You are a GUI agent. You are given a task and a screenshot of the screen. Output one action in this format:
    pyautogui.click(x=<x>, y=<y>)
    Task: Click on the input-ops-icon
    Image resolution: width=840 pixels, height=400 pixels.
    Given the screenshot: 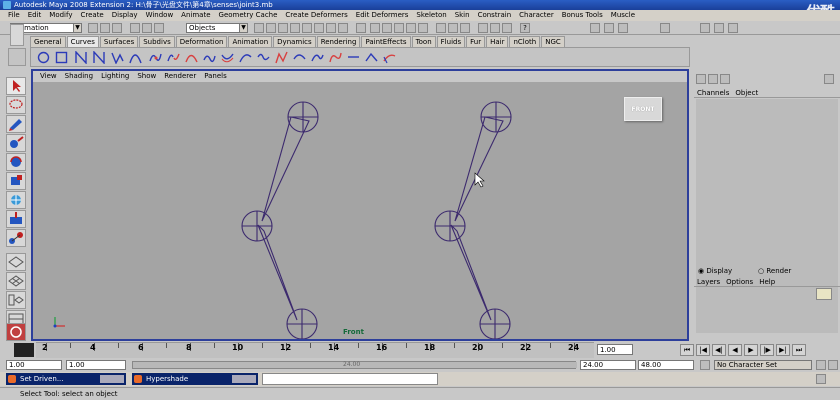 What is the action you would take?
    pyautogui.click(x=453, y=28)
    